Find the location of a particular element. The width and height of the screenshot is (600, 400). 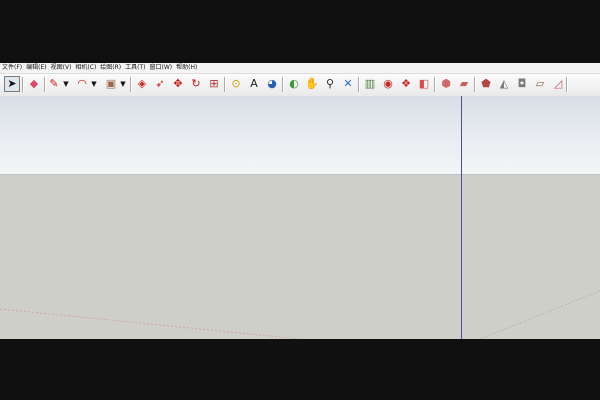

zoom-extents-button: ✕ is located at coordinates (348, 84).